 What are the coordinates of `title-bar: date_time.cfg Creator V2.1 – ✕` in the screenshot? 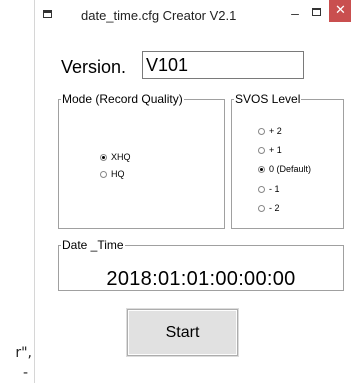 It's located at (193, 15).